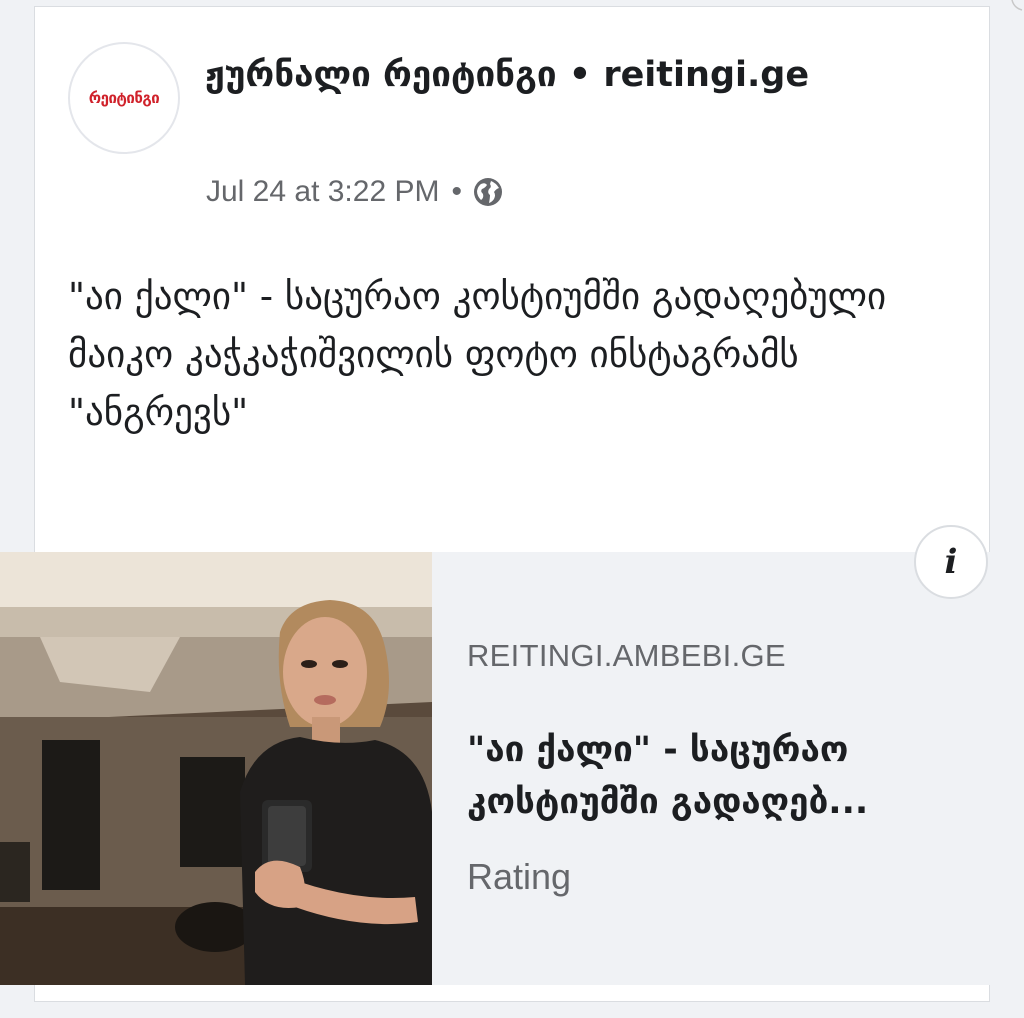  What do you see at coordinates (488, 192) in the screenshot?
I see `globe-icon` at bounding box center [488, 192].